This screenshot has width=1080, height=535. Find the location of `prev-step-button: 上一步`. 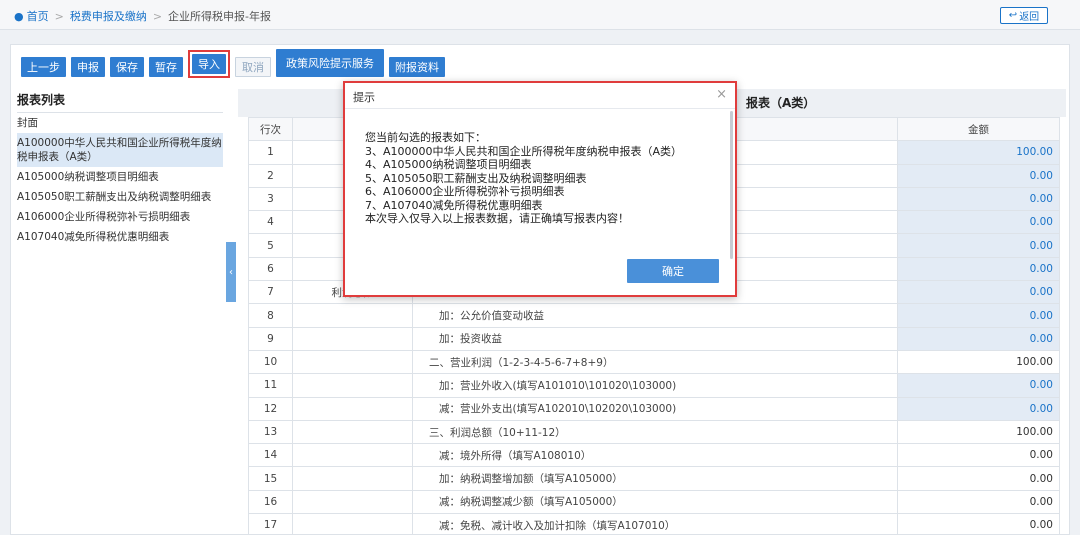

prev-step-button: 上一步 is located at coordinates (43, 67).